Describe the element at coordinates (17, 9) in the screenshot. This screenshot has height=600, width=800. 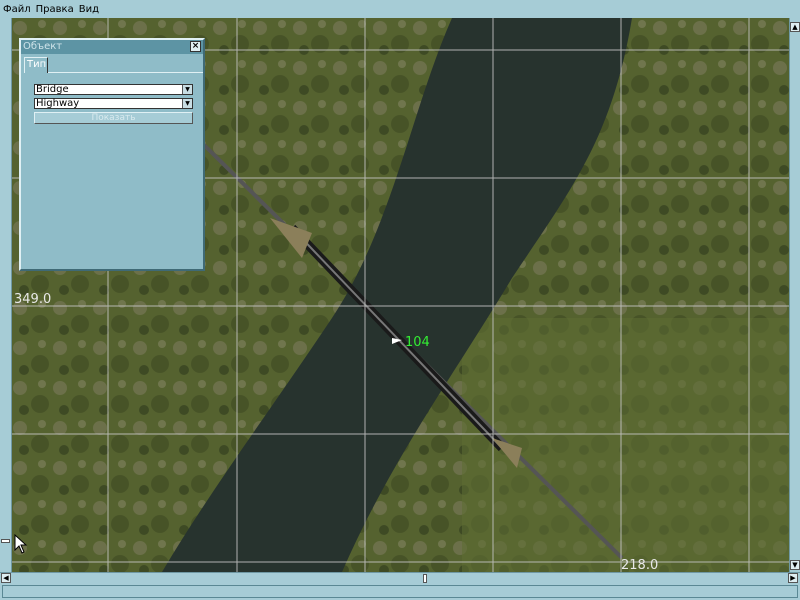
I see `menu-file: Файл` at that location.